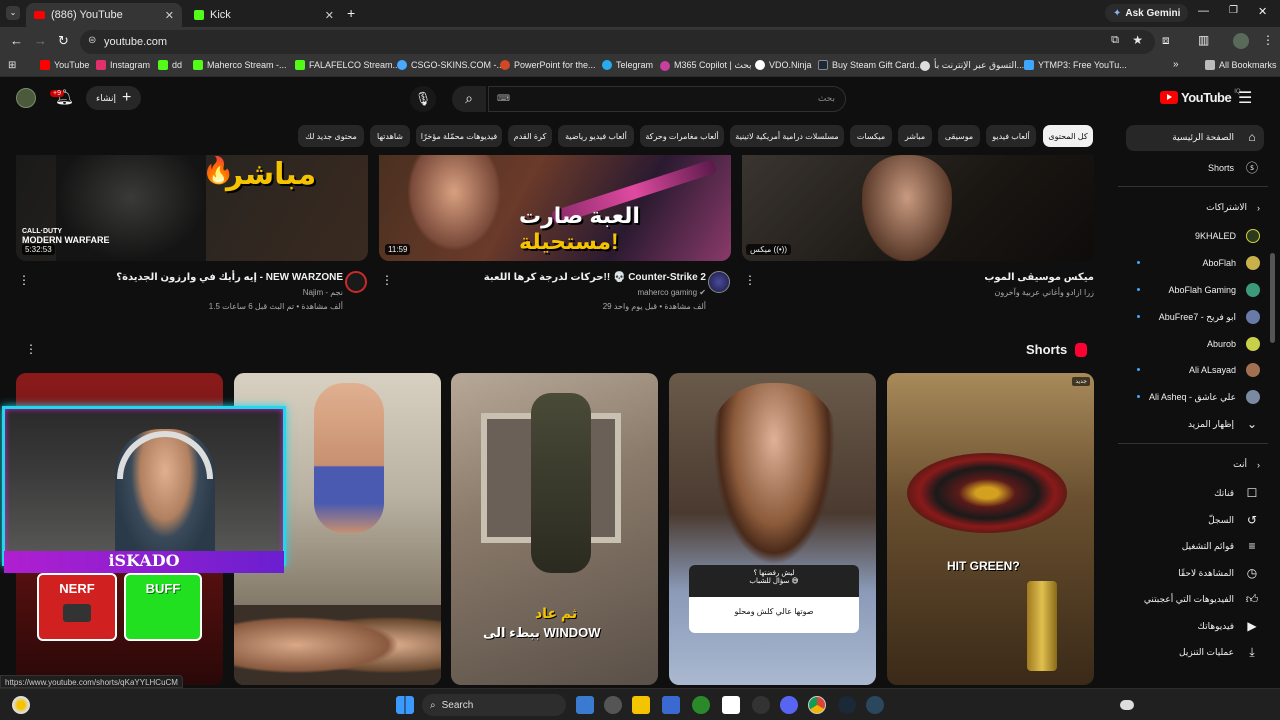  What do you see at coordinates (731, 705) in the screenshot?
I see `tradingview-icon` at bounding box center [731, 705].